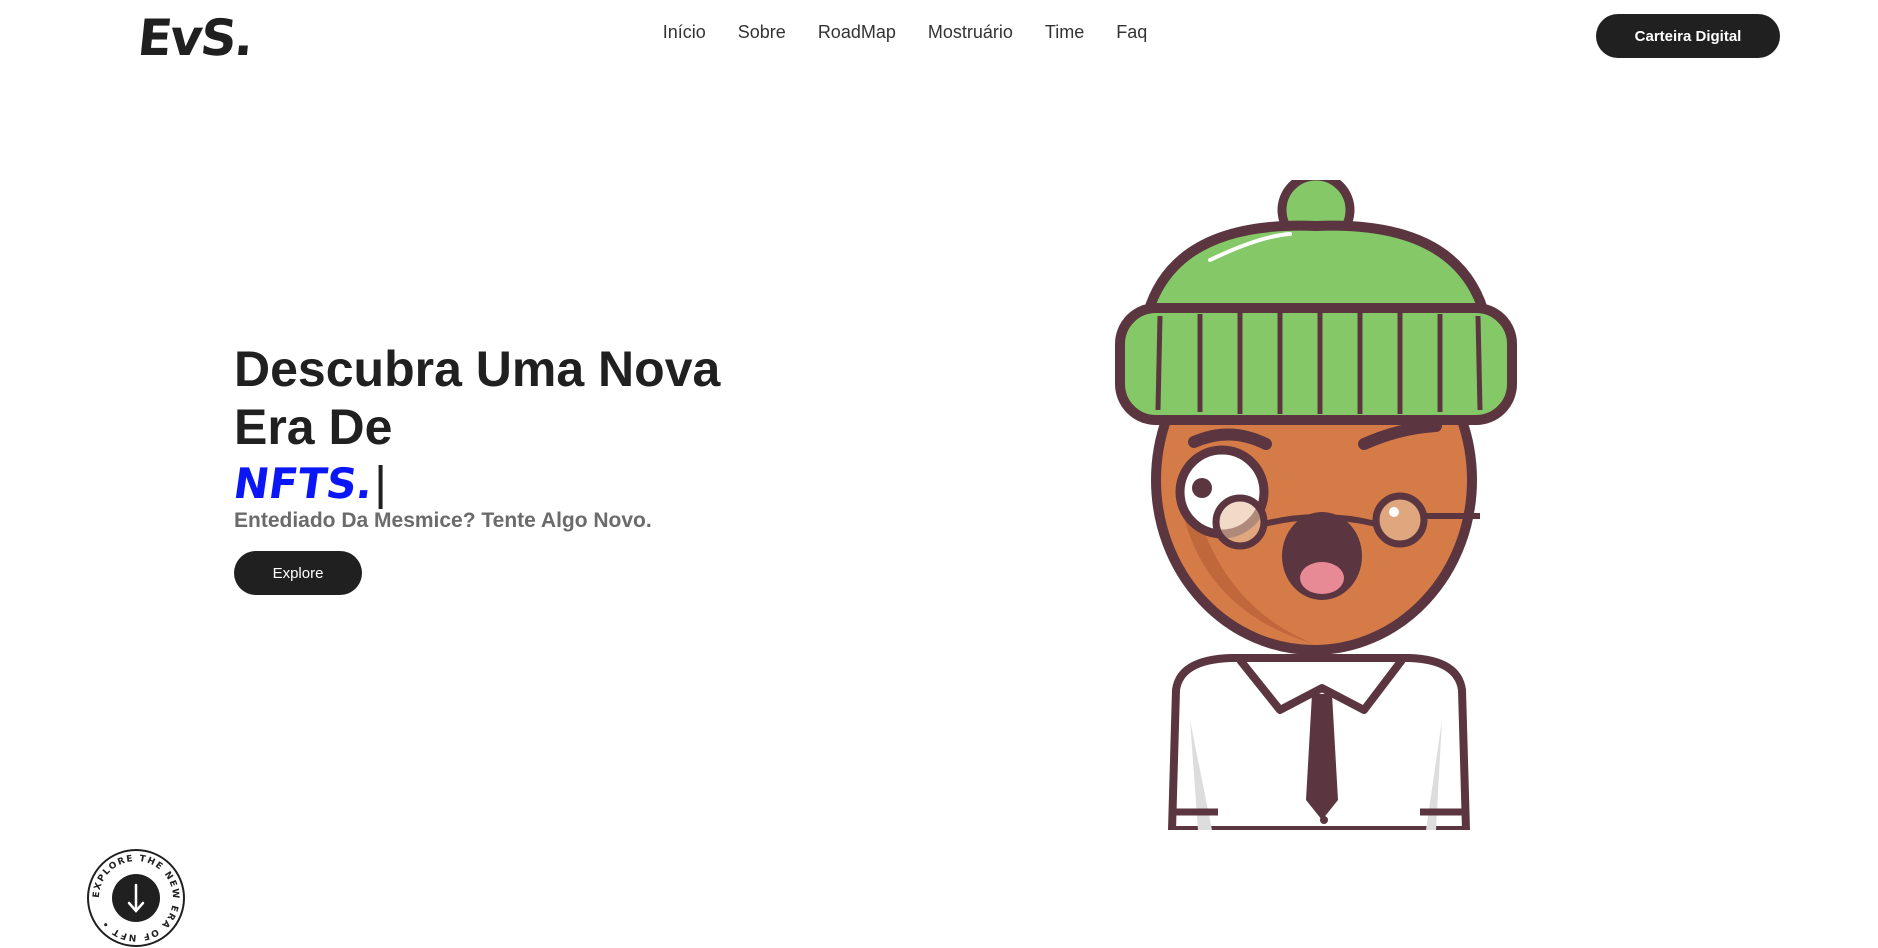 The height and width of the screenshot is (948, 1878). What do you see at coordinates (1064, 32) in the screenshot?
I see `nav-time: Time` at bounding box center [1064, 32].